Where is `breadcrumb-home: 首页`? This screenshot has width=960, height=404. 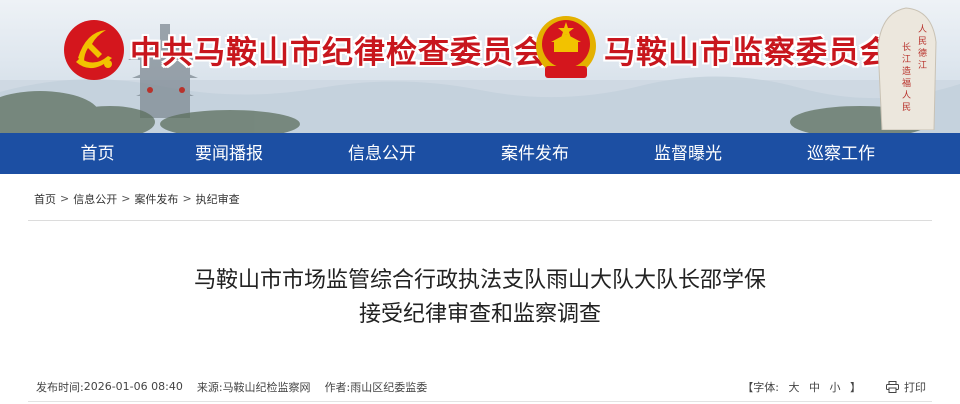
breadcrumb-home: 首页 is located at coordinates (45, 199).